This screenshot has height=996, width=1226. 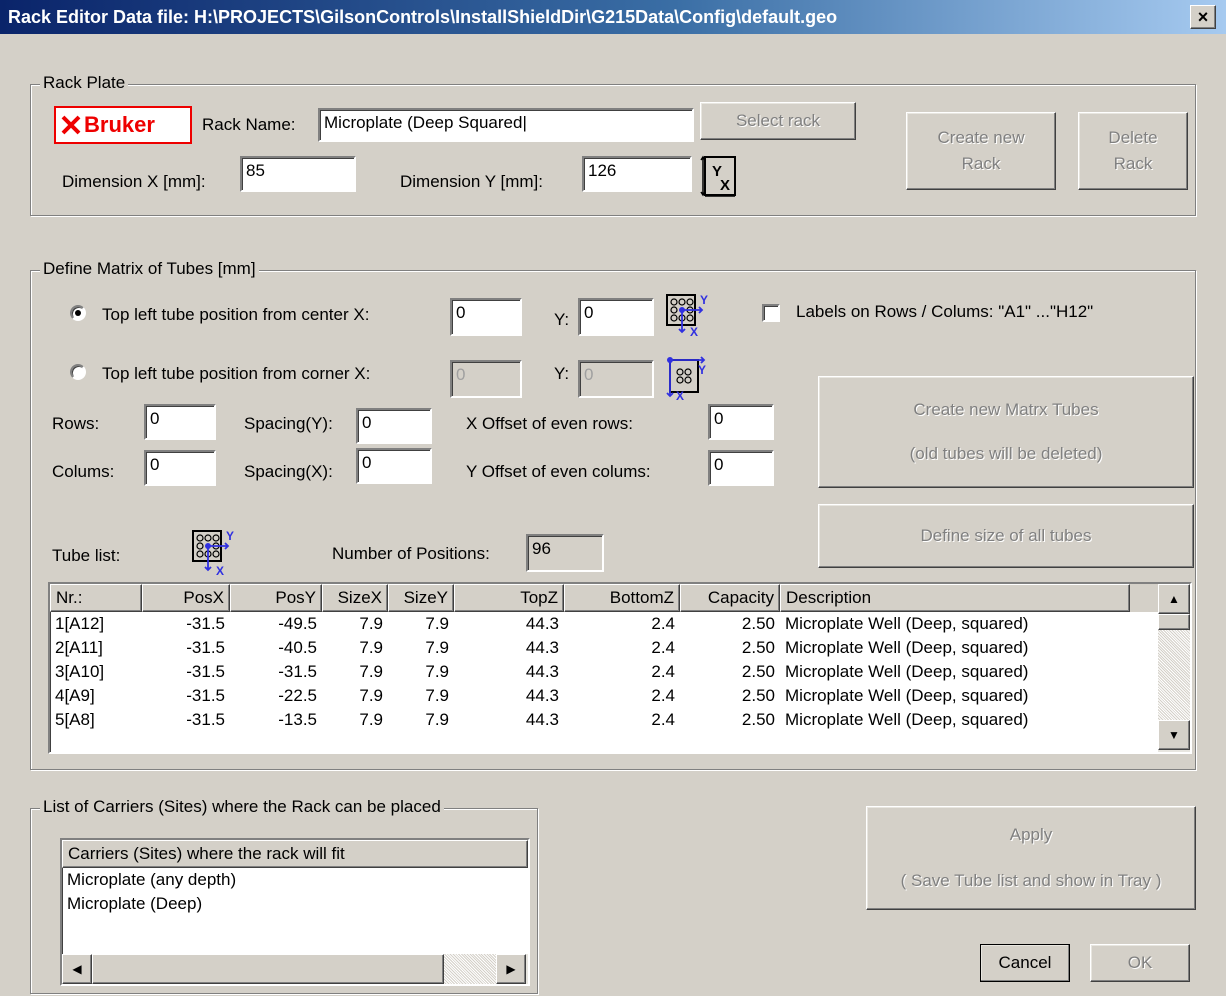 What do you see at coordinates (549, 423) in the screenshot?
I see `x-offset-label: X Offset of even rows:` at bounding box center [549, 423].